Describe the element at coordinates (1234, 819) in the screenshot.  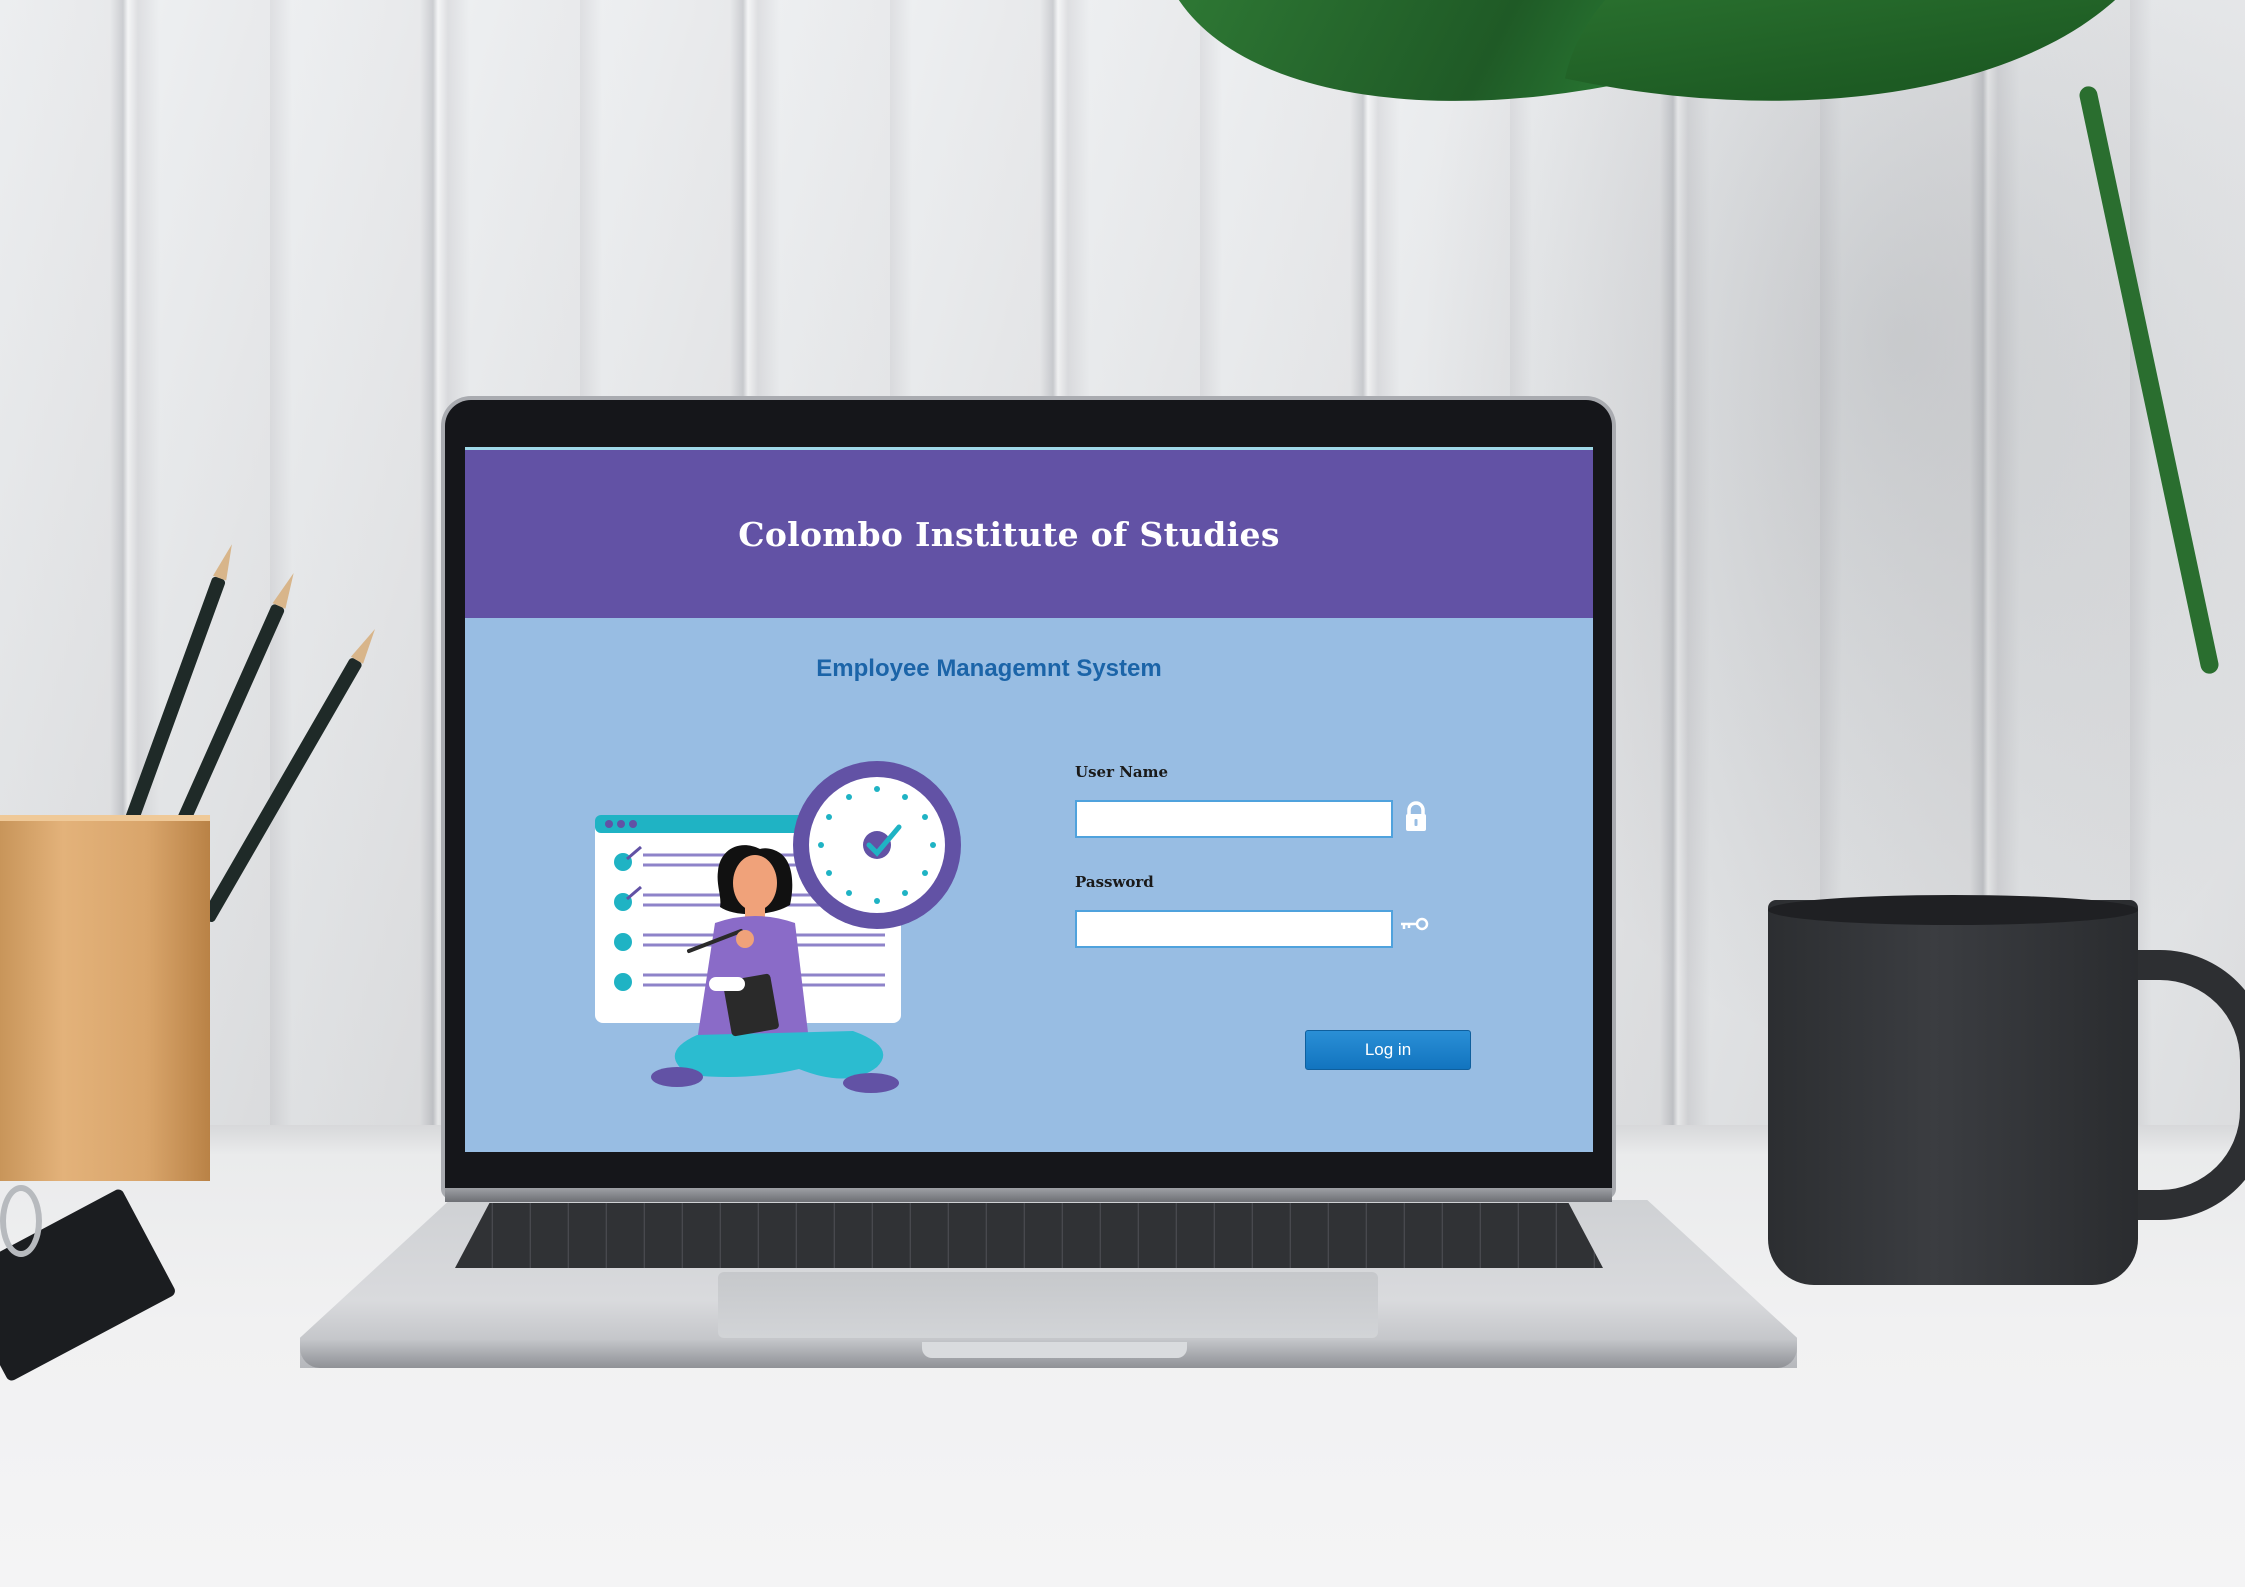
I see `username-input` at that location.